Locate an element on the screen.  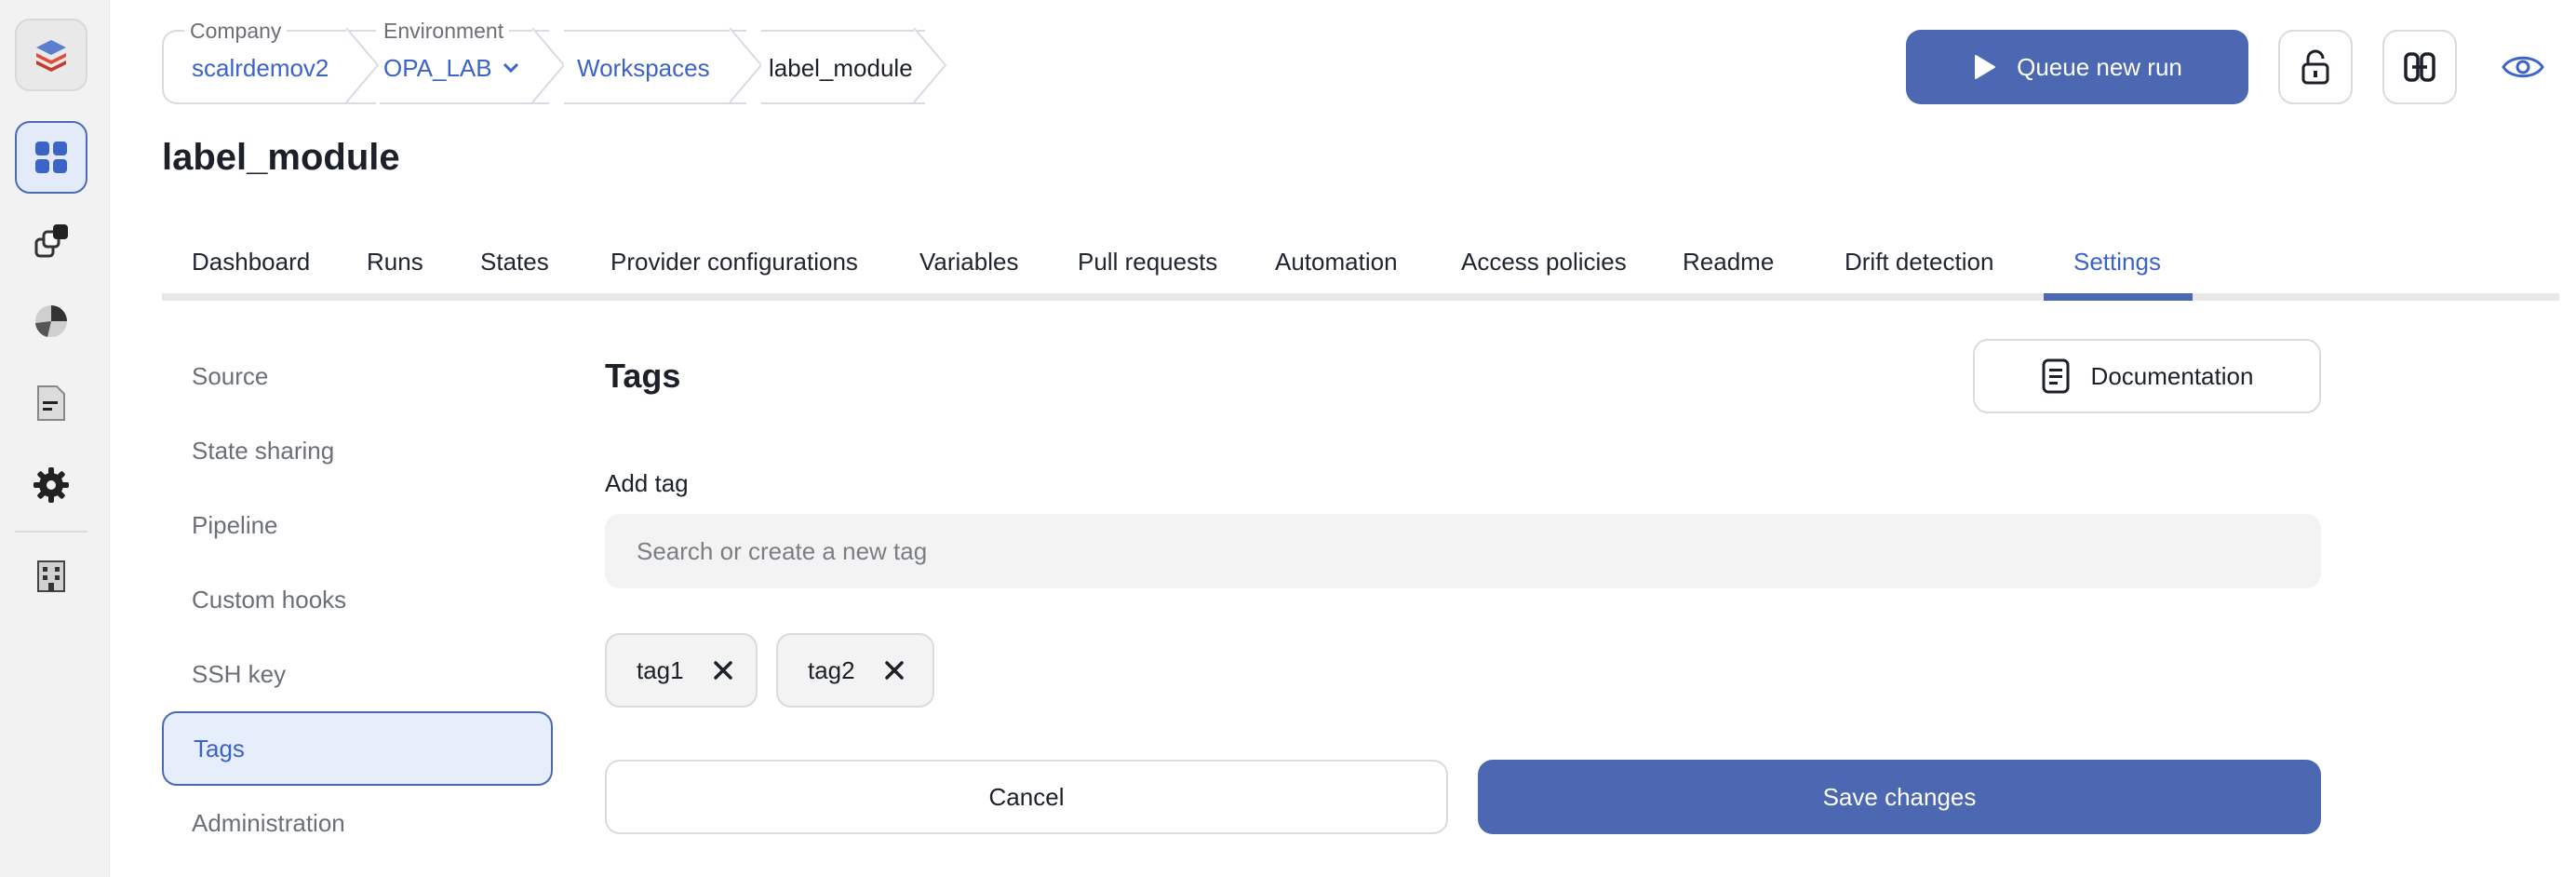
reports-nav-button is located at coordinates (51, 321).